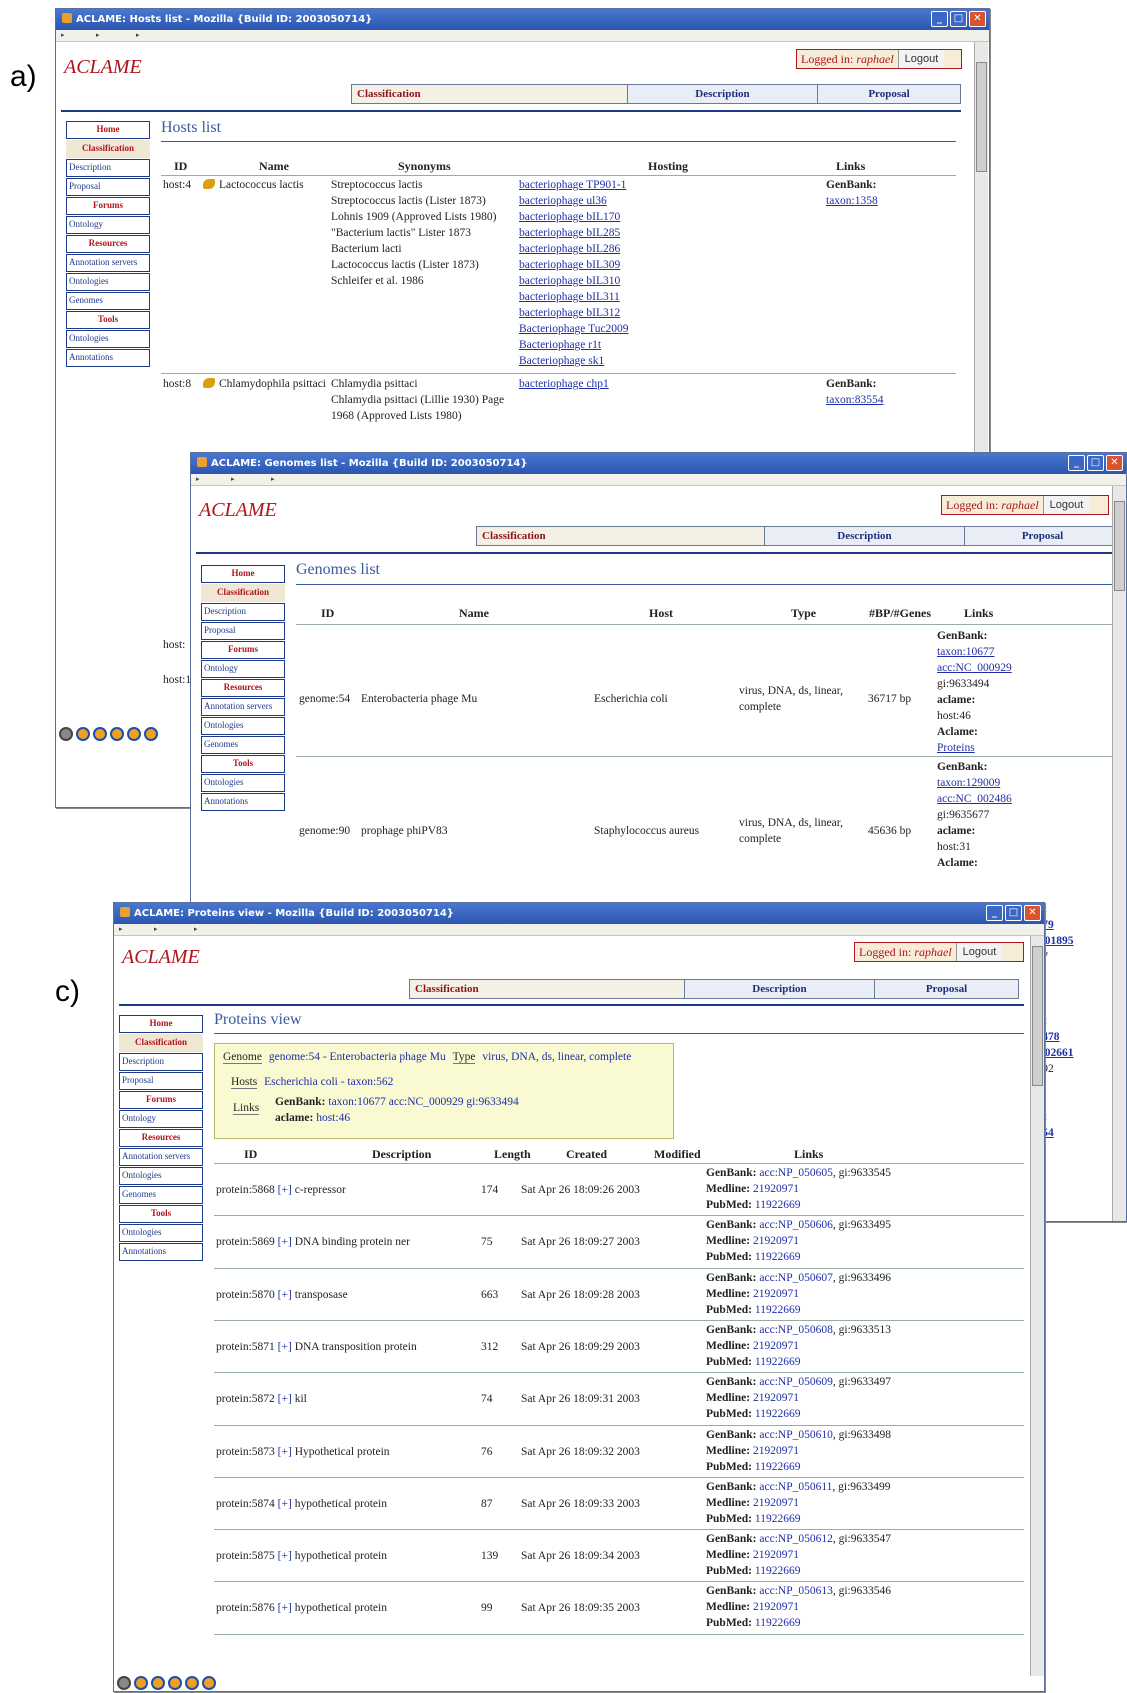  I want to click on hosting-link: bacteriophage bIL170, so click(574, 217).